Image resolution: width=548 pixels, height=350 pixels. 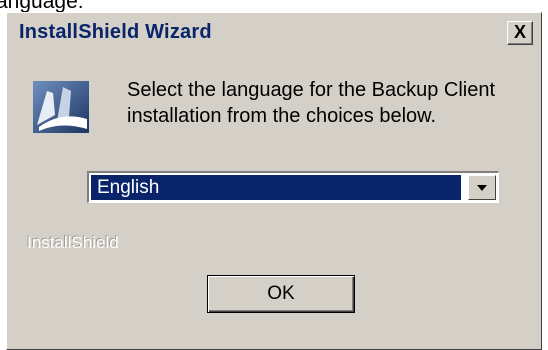 What do you see at coordinates (73, 242) in the screenshot?
I see `brand-label: InstallShield` at bounding box center [73, 242].